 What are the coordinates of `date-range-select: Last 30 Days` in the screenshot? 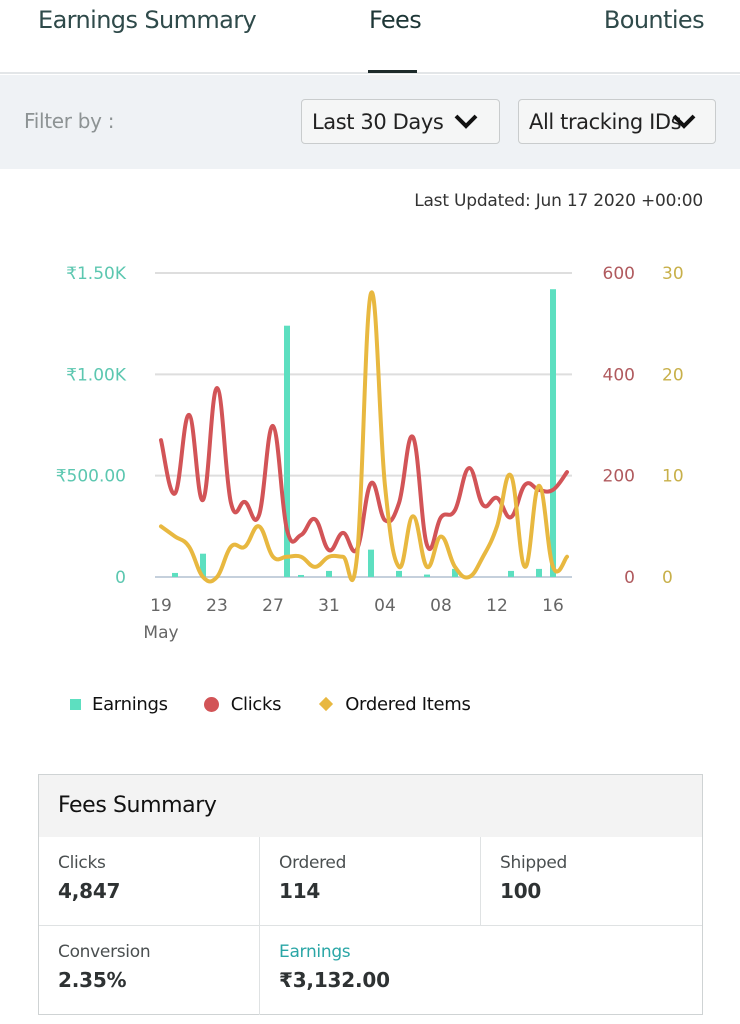 It's located at (400, 121).